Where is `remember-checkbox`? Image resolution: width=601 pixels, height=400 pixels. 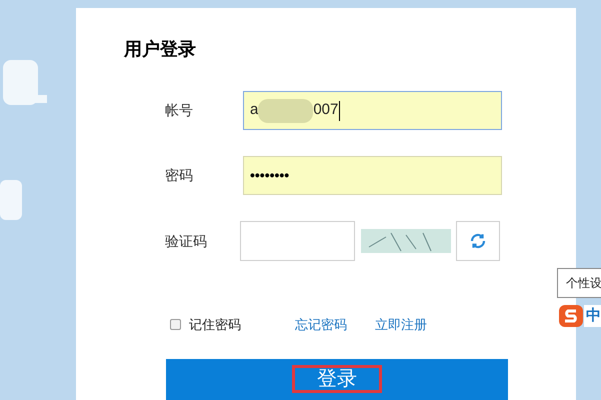
remember-checkbox is located at coordinates (175, 324).